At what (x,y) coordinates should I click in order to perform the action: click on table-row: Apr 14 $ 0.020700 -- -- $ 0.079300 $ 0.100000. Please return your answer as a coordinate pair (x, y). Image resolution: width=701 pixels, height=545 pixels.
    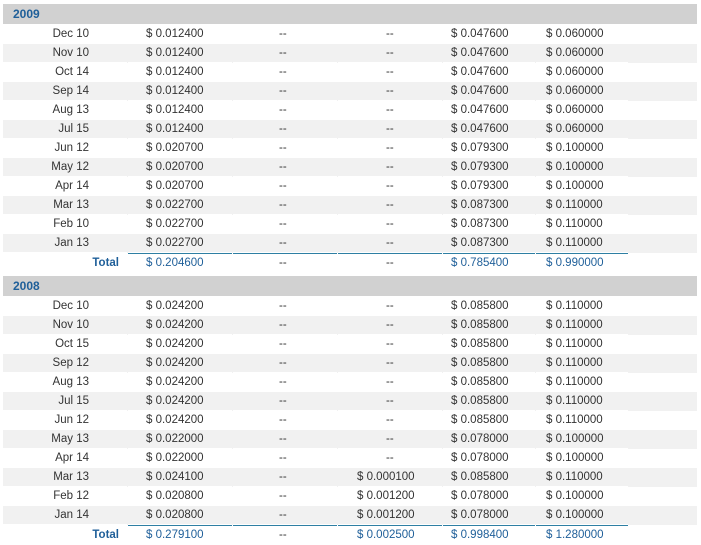
    Looking at the image, I should click on (350, 186).